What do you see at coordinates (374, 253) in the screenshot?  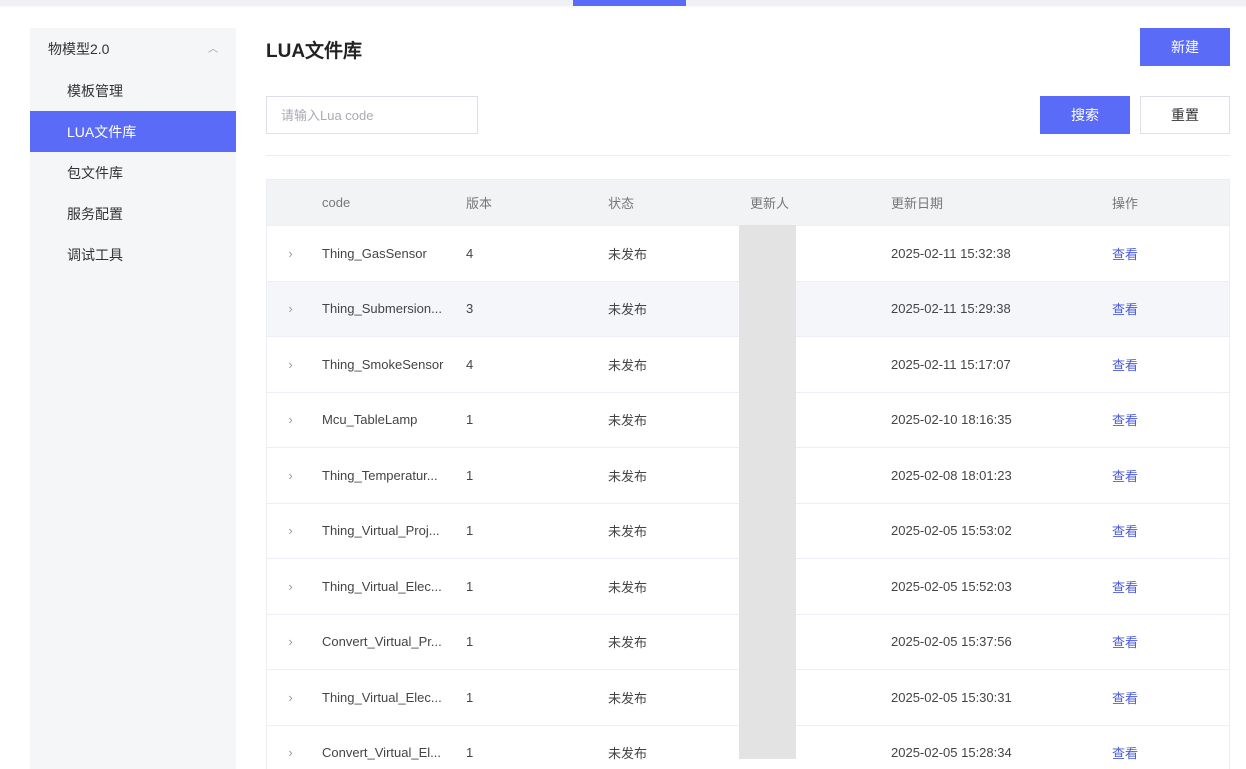 I see `cell-code: Thing_GasSensor` at bounding box center [374, 253].